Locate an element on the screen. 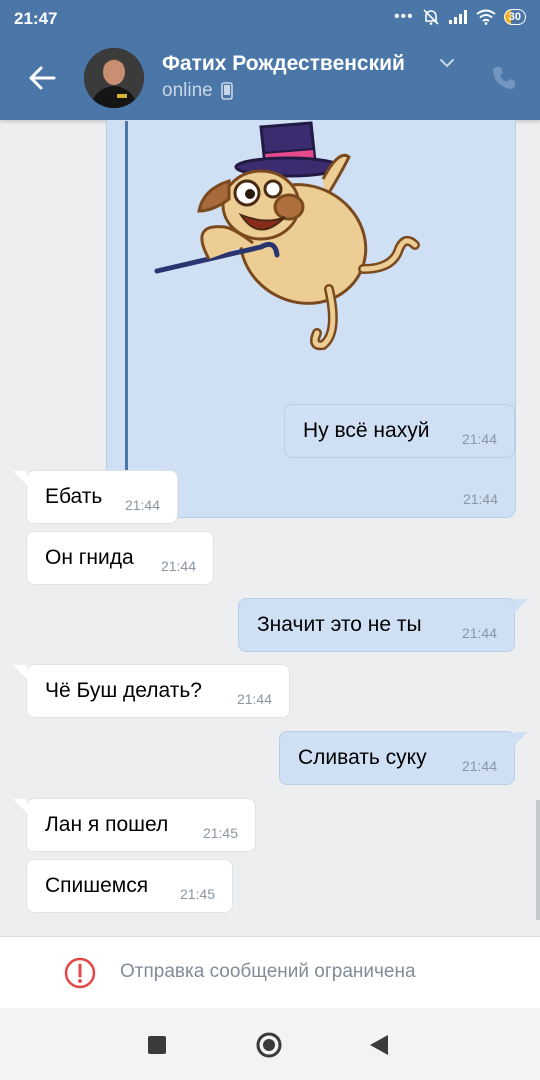 The image size is (540, 1080). status-bar: 21:47 ••• 30 is located at coordinates (270, 18).